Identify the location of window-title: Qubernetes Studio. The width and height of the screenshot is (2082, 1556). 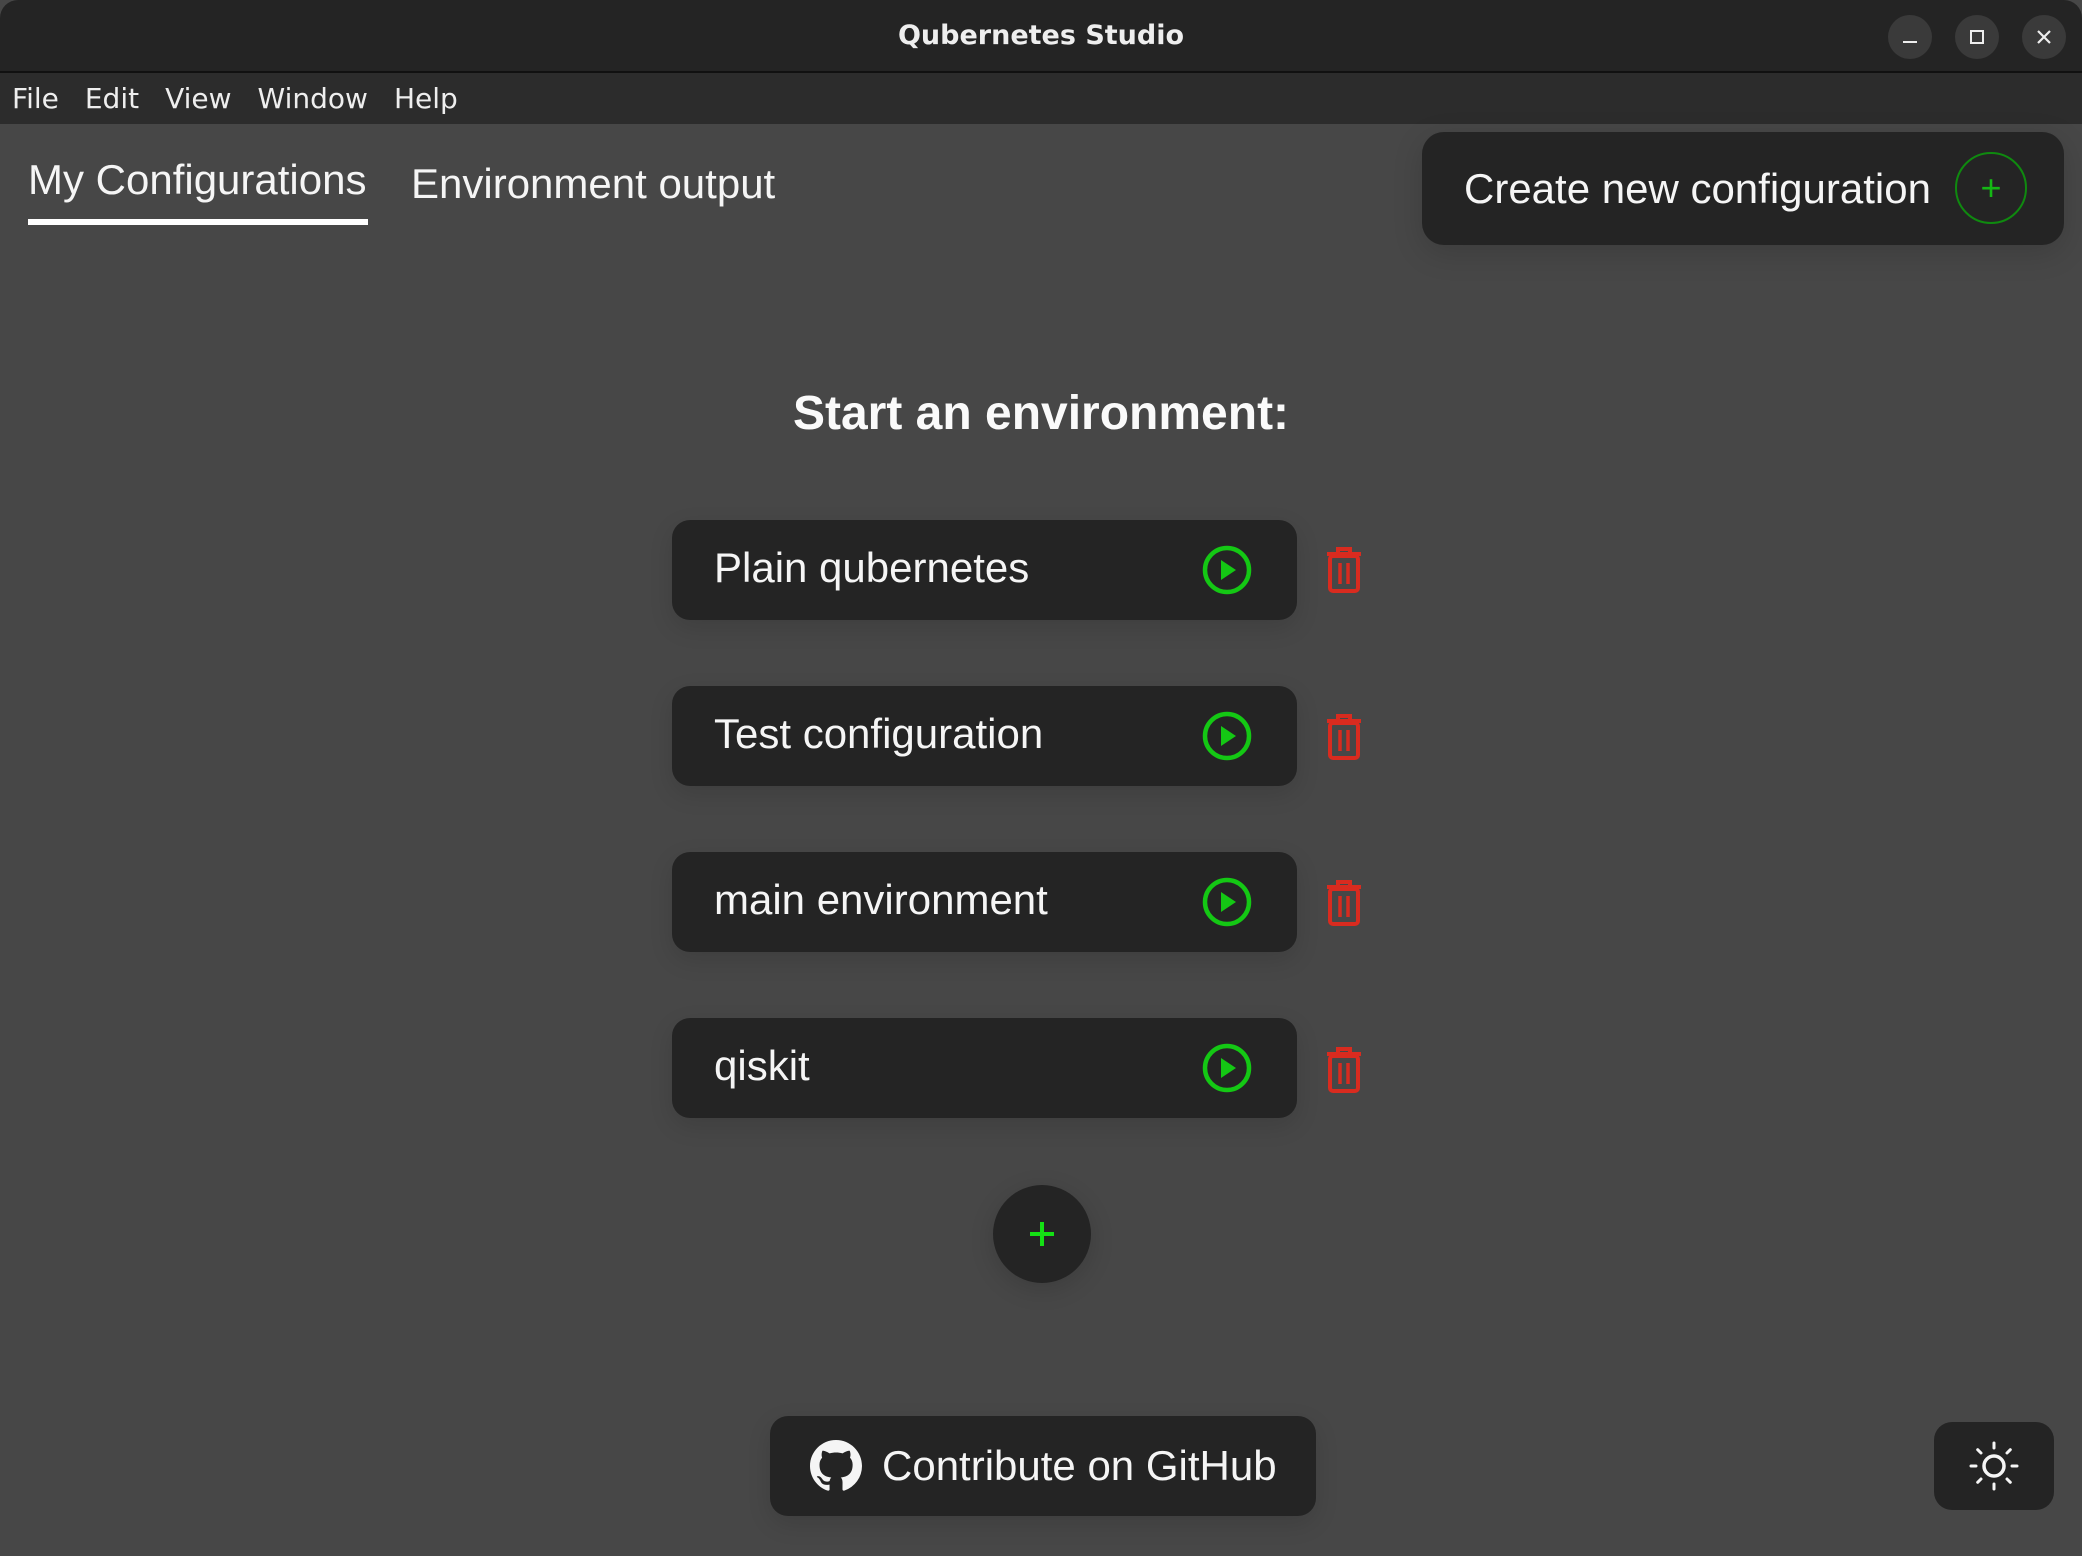
(1041, 35).